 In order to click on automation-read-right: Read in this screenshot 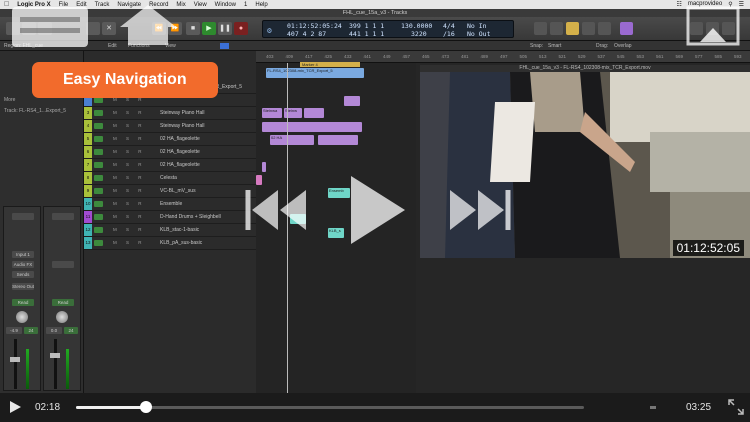, I will do `click(63, 302)`.